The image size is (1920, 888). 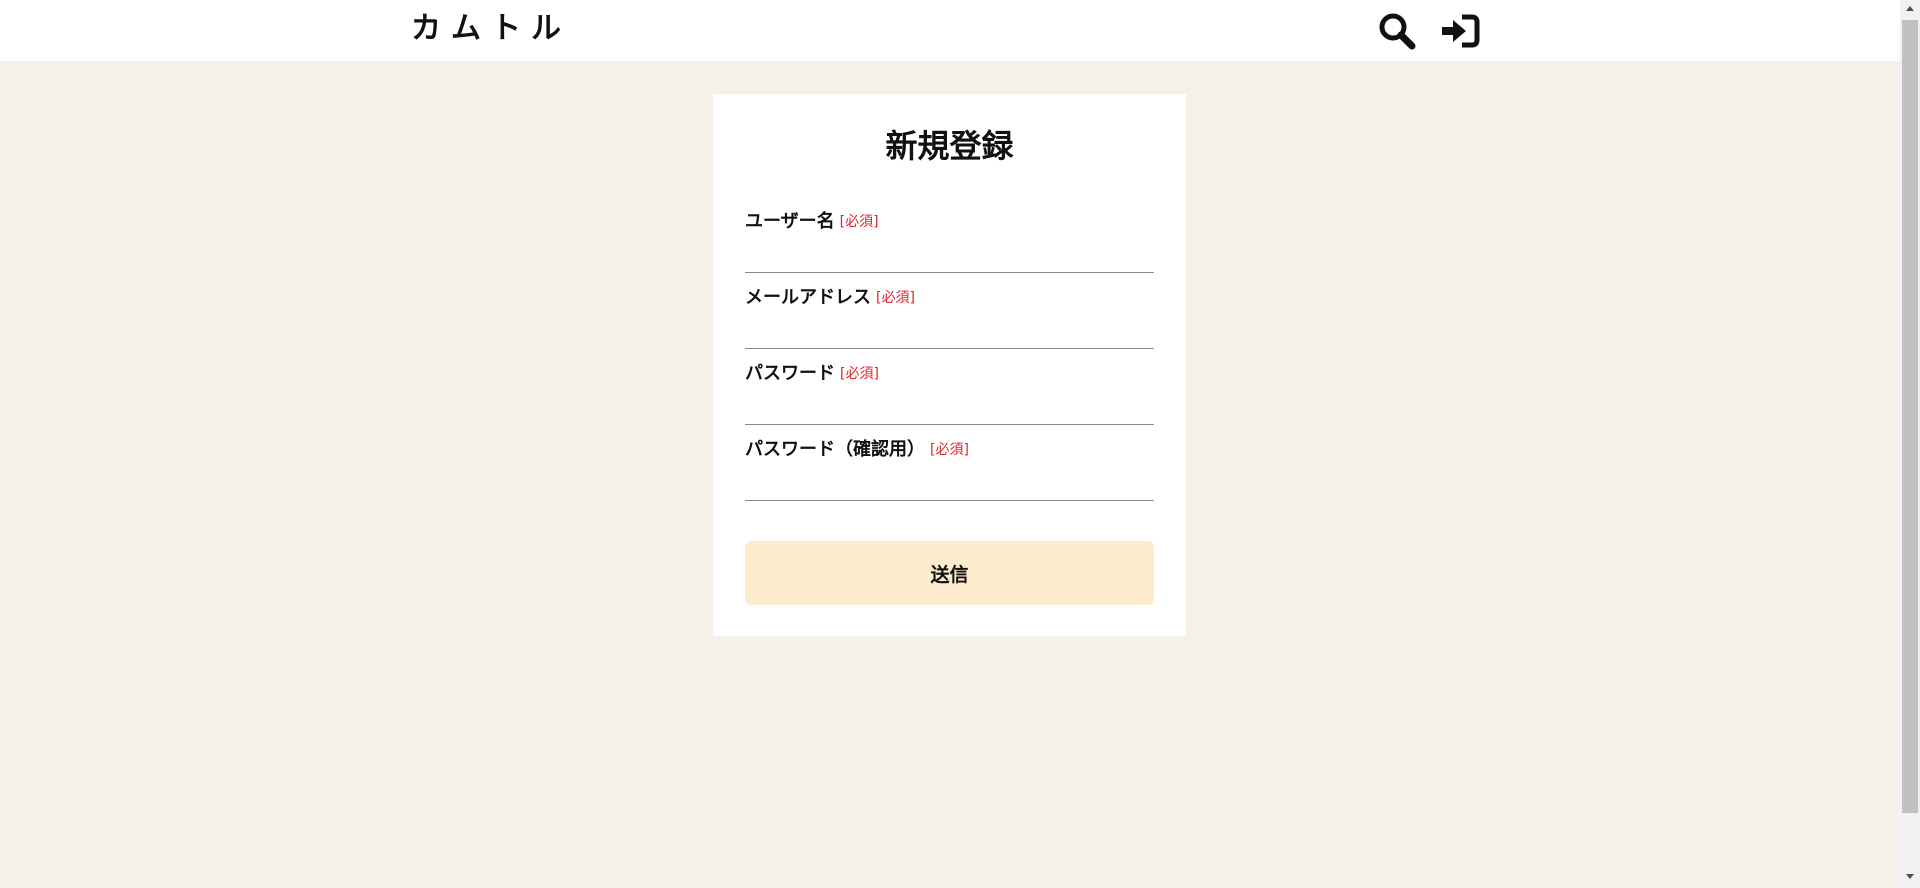 I want to click on search-icon, so click(x=1397, y=31).